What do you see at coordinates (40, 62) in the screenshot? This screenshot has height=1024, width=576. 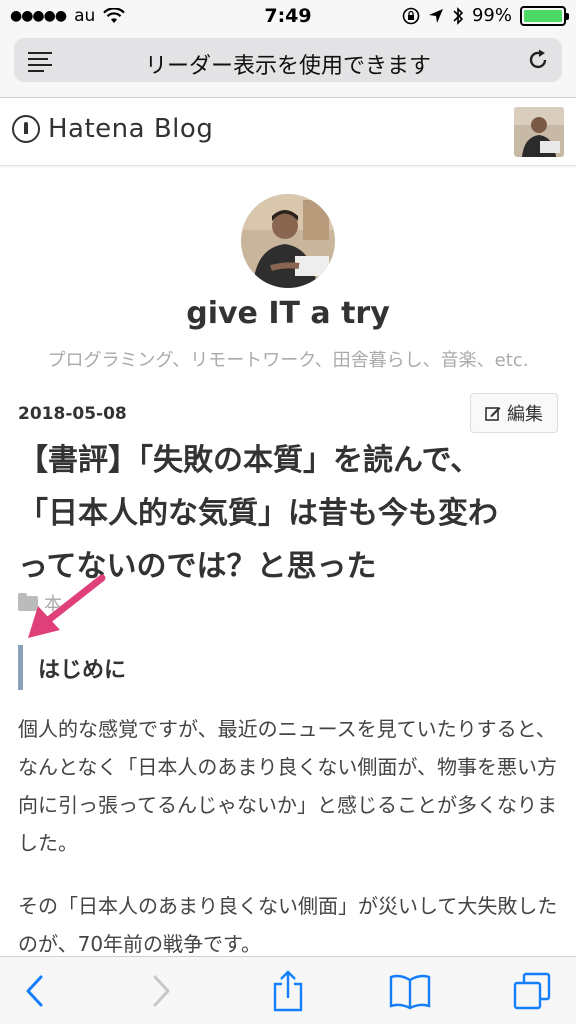 I see `reader-view-icon` at bounding box center [40, 62].